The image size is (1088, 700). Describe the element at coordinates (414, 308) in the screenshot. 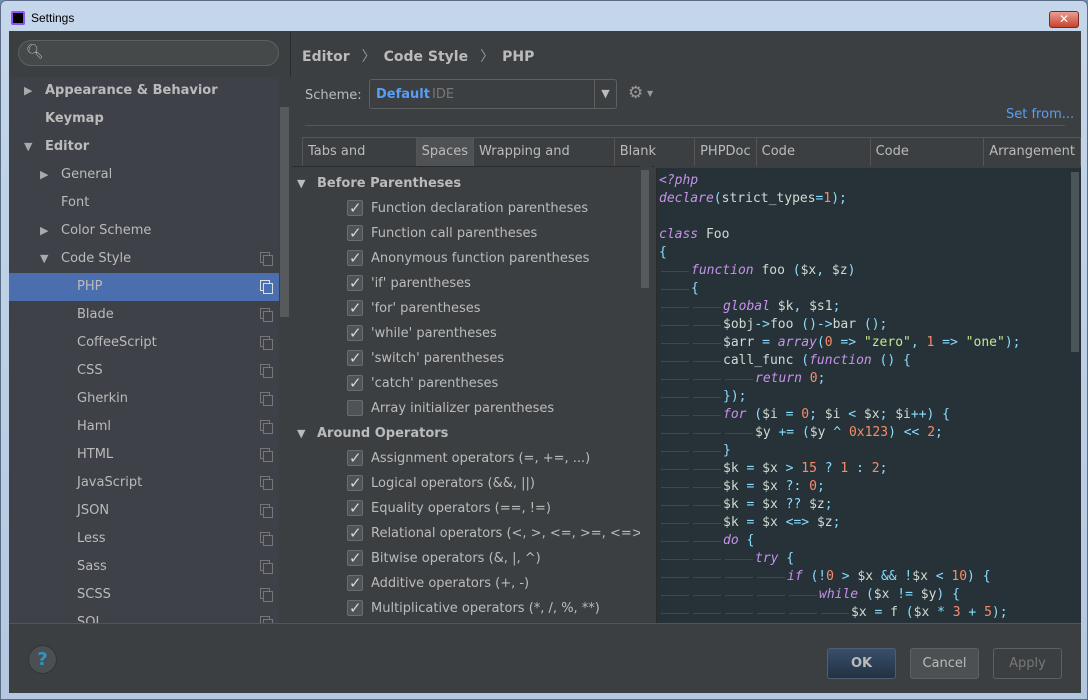

I see `option-checkbox-row: 'for' parentheses` at that location.